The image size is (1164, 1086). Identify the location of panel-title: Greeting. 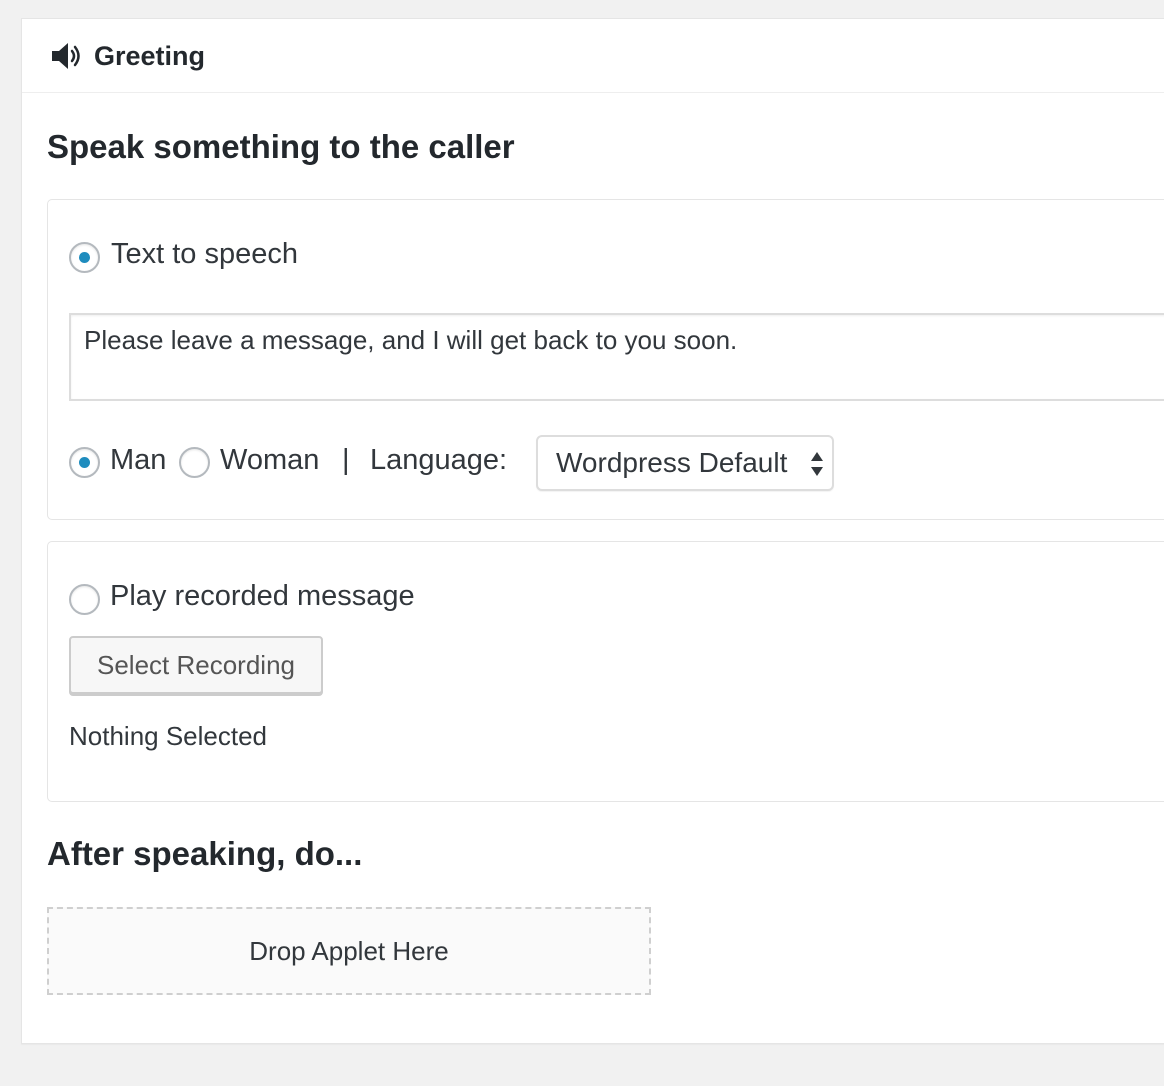
(150, 56).